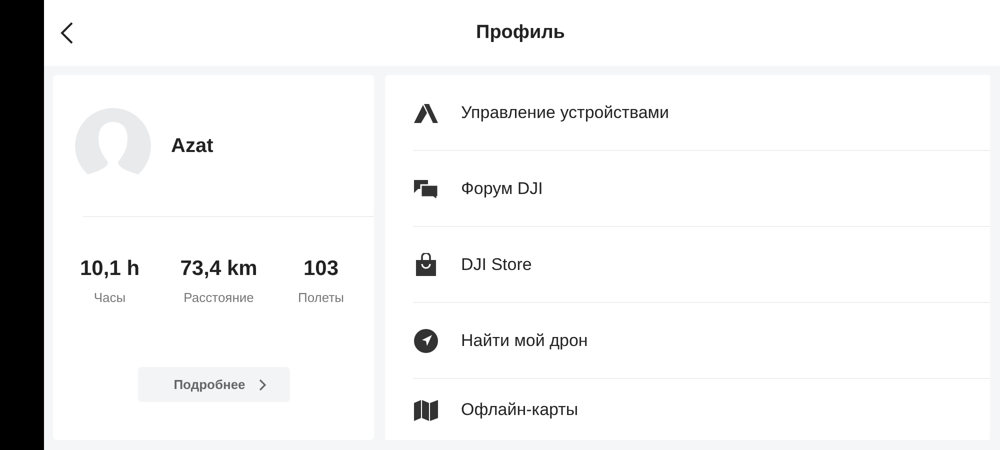 This screenshot has height=450, width=1000. What do you see at coordinates (701, 189) in the screenshot?
I see `menu-item: Форум DJI` at bounding box center [701, 189].